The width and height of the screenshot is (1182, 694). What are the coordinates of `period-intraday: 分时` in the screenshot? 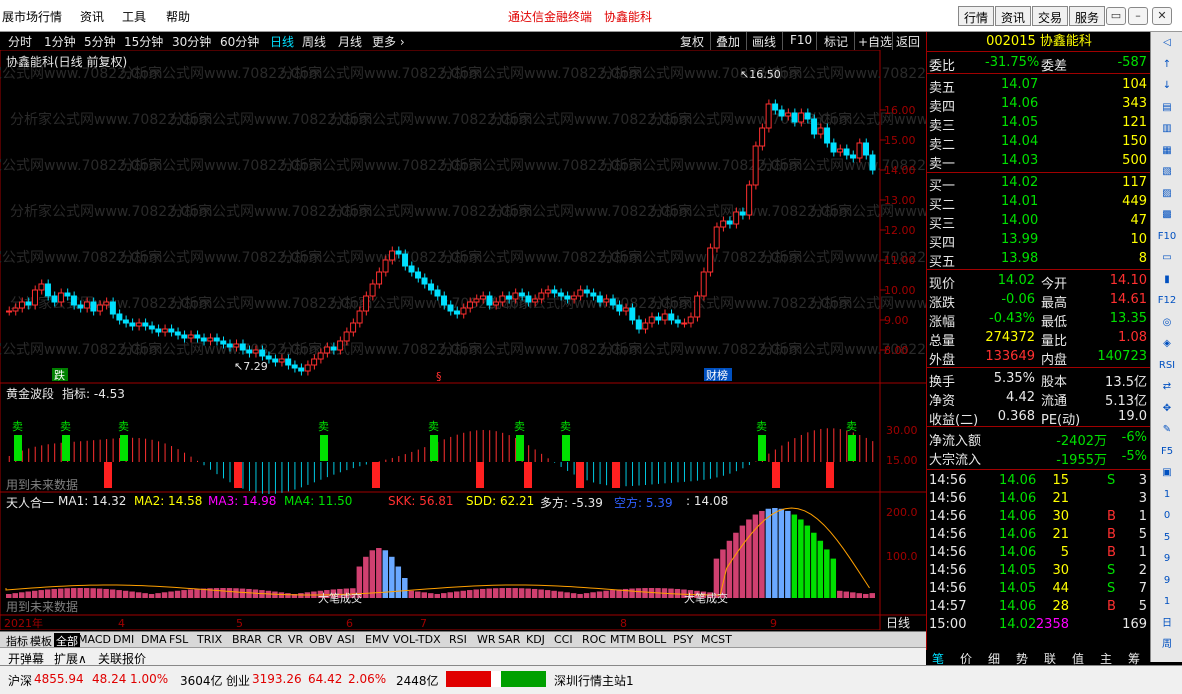 It's located at (20, 41).